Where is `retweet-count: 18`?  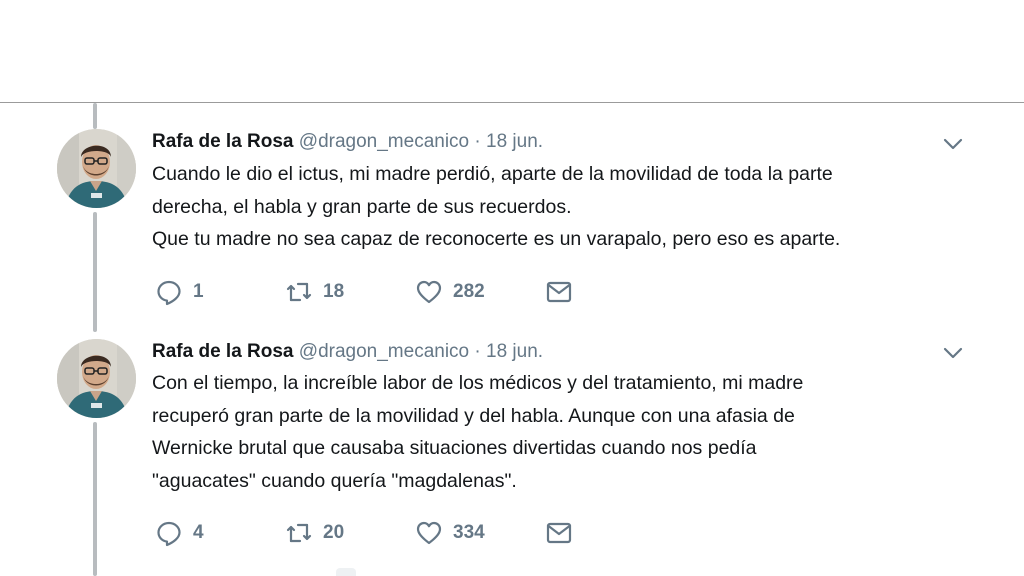 retweet-count: 18 is located at coordinates (334, 291).